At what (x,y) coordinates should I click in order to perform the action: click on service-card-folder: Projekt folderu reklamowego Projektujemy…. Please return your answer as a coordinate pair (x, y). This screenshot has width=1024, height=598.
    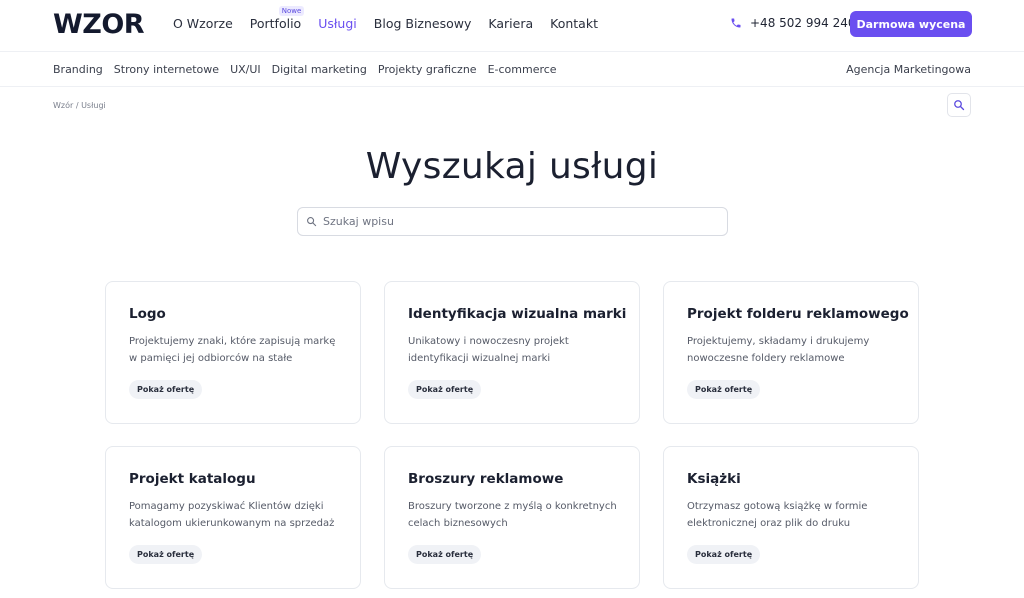
    Looking at the image, I should click on (791, 352).